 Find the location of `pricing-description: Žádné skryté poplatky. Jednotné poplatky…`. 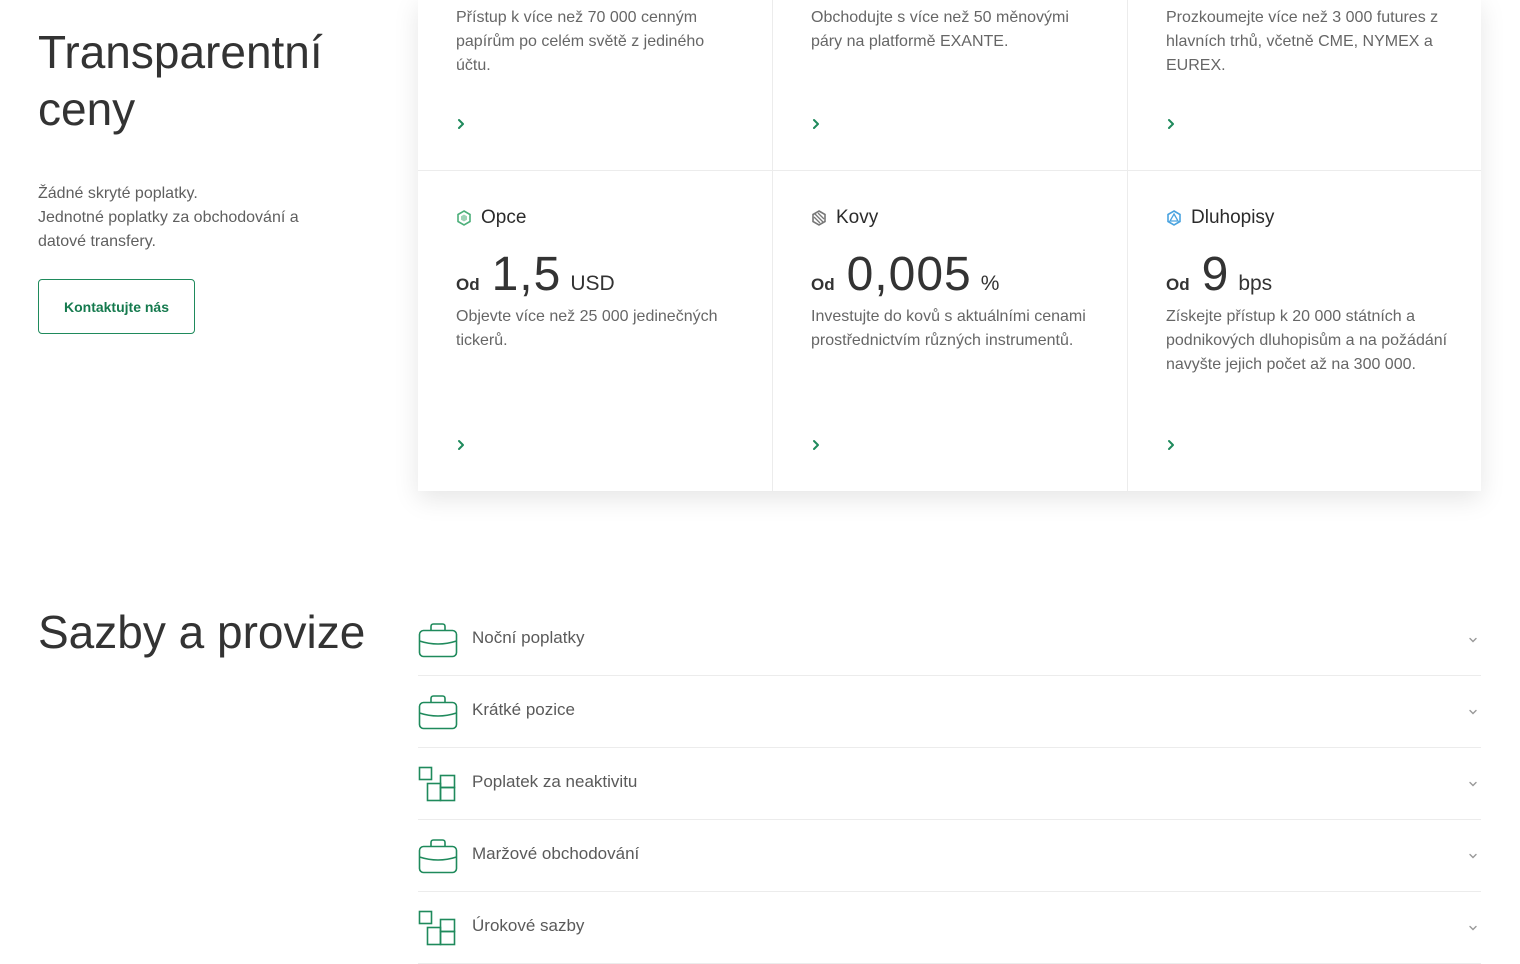

pricing-description: Žádné skryté poplatky. Jednotné poplatky… is located at coordinates (188, 218).